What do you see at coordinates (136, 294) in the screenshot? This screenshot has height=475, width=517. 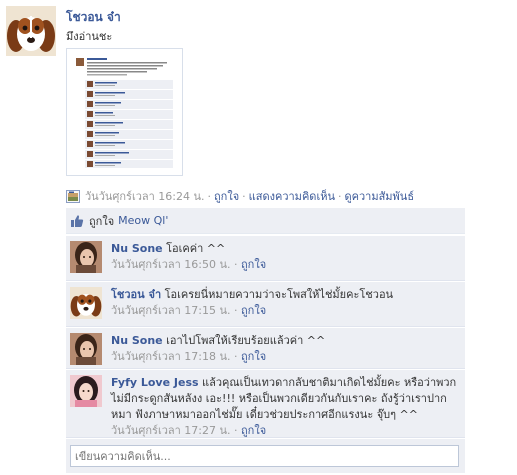 I see `commenter-name: โชวอน จ๋า` at bounding box center [136, 294].